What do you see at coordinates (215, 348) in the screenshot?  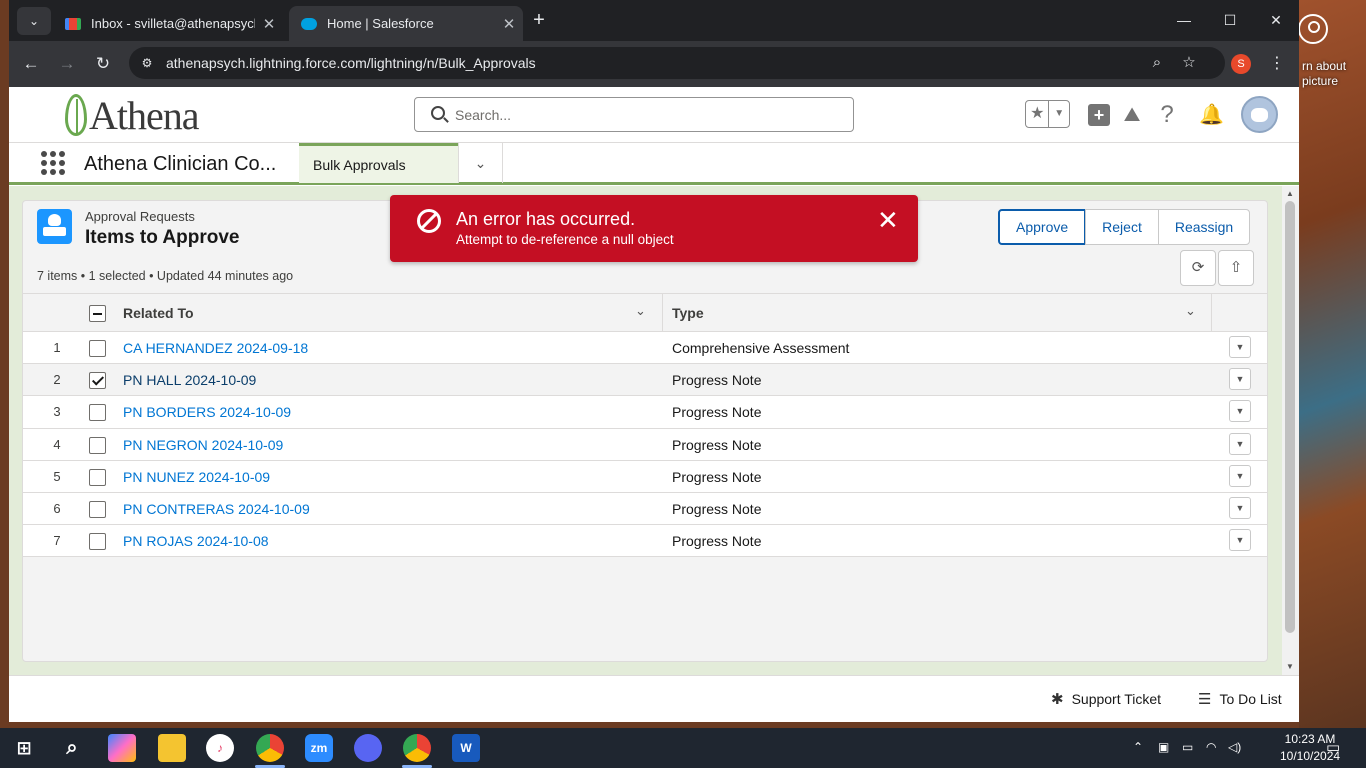 I see `related-to-link: CA HERNANDEZ 2024-09-18` at bounding box center [215, 348].